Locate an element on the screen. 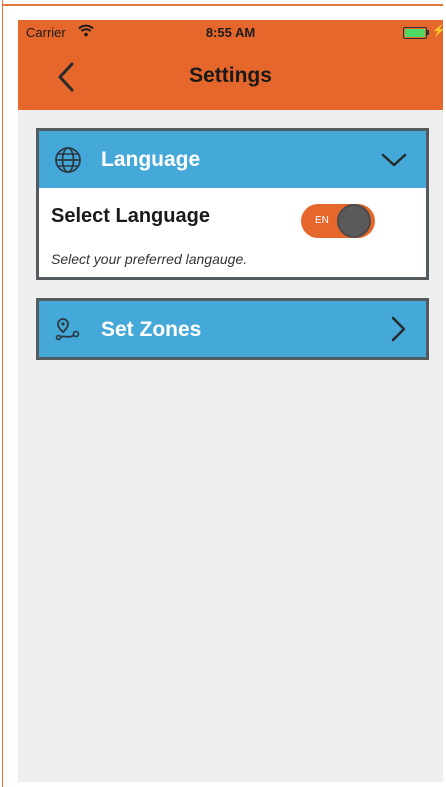  navigation-bar: Carrier 8:55 AM ⚡ Settings is located at coordinates (230, 65).